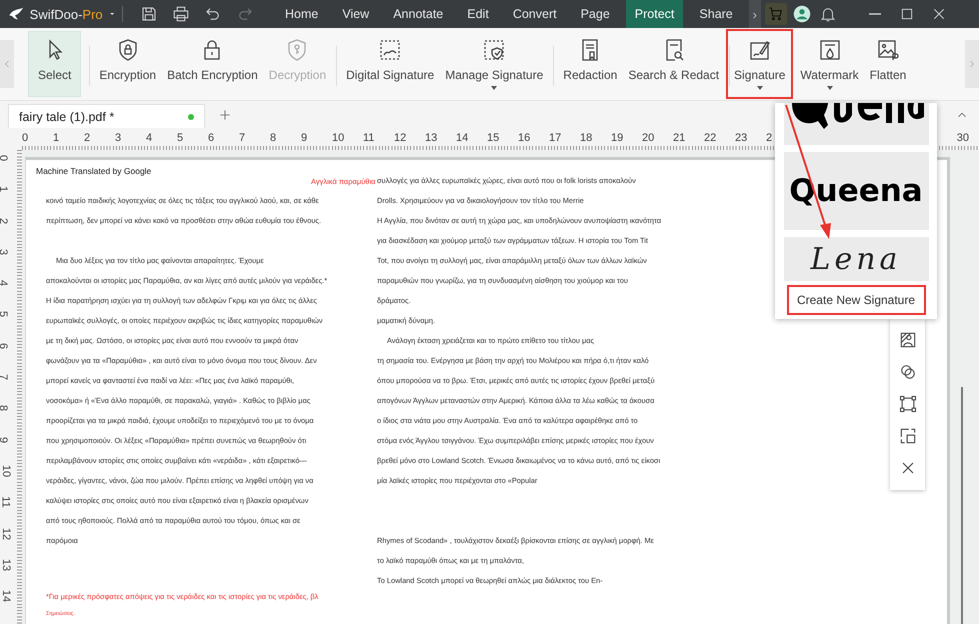 The image size is (979, 624). I want to click on menu-tab: Home, so click(301, 14).